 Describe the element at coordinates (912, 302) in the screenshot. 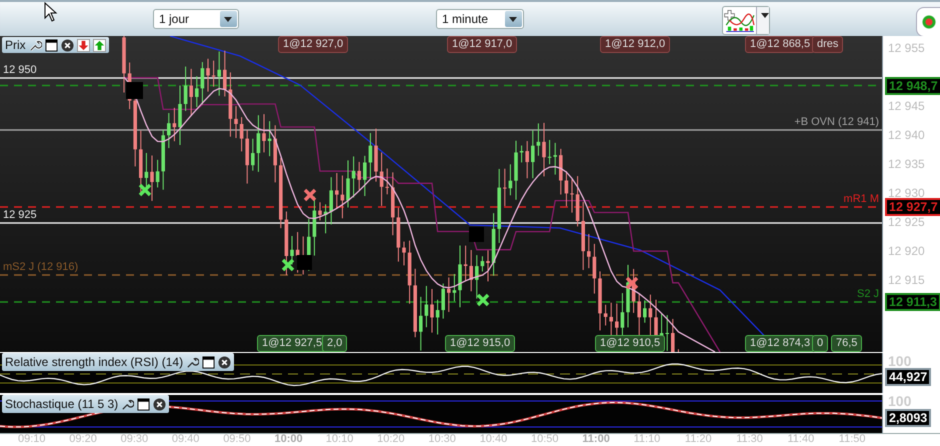

I see `price-badge: 12 911,3` at that location.